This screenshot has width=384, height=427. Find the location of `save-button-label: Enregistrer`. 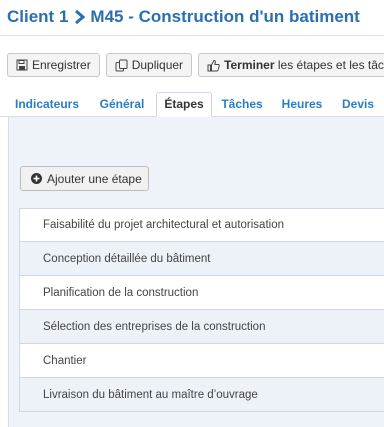

save-button-label: Enregistrer is located at coordinates (61, 65).